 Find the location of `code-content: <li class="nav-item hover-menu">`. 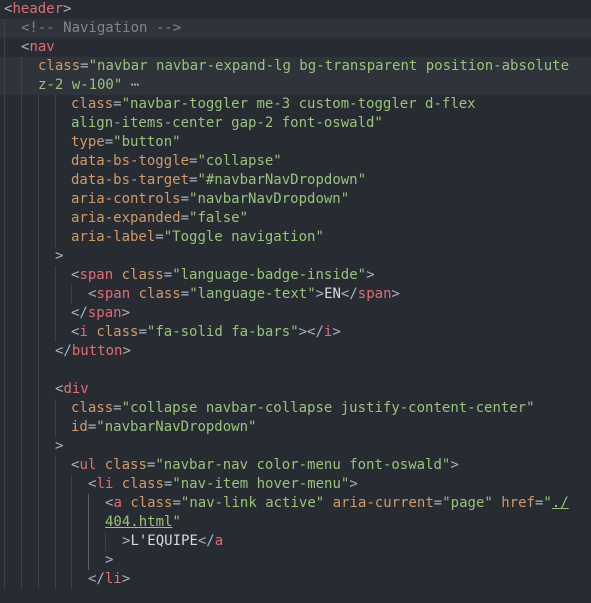

code-content: <li class="nav-item hover-menu"> is located at coordinates (223, 484).